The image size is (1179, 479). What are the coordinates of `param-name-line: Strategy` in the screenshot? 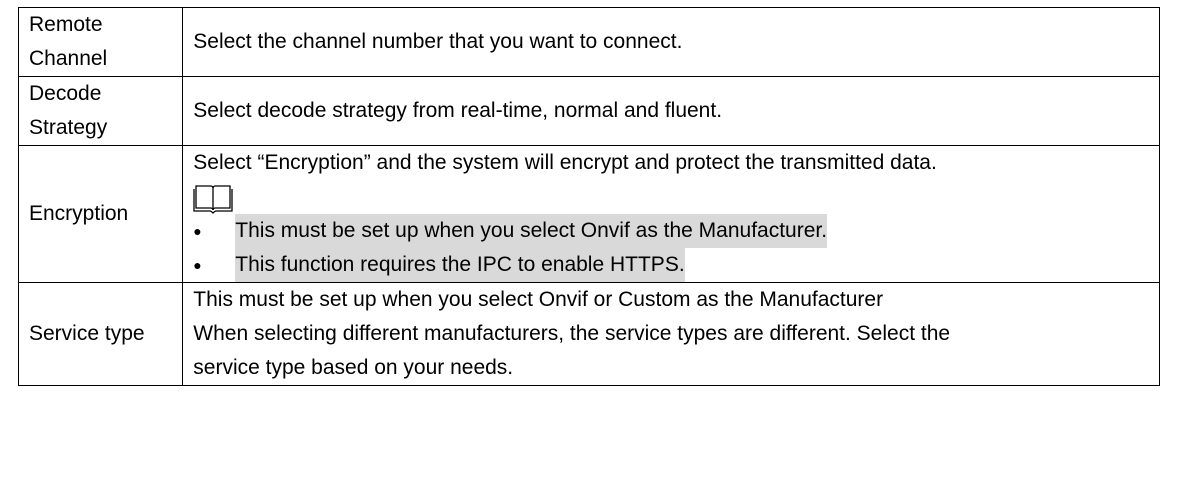 It's located at (68, 127).